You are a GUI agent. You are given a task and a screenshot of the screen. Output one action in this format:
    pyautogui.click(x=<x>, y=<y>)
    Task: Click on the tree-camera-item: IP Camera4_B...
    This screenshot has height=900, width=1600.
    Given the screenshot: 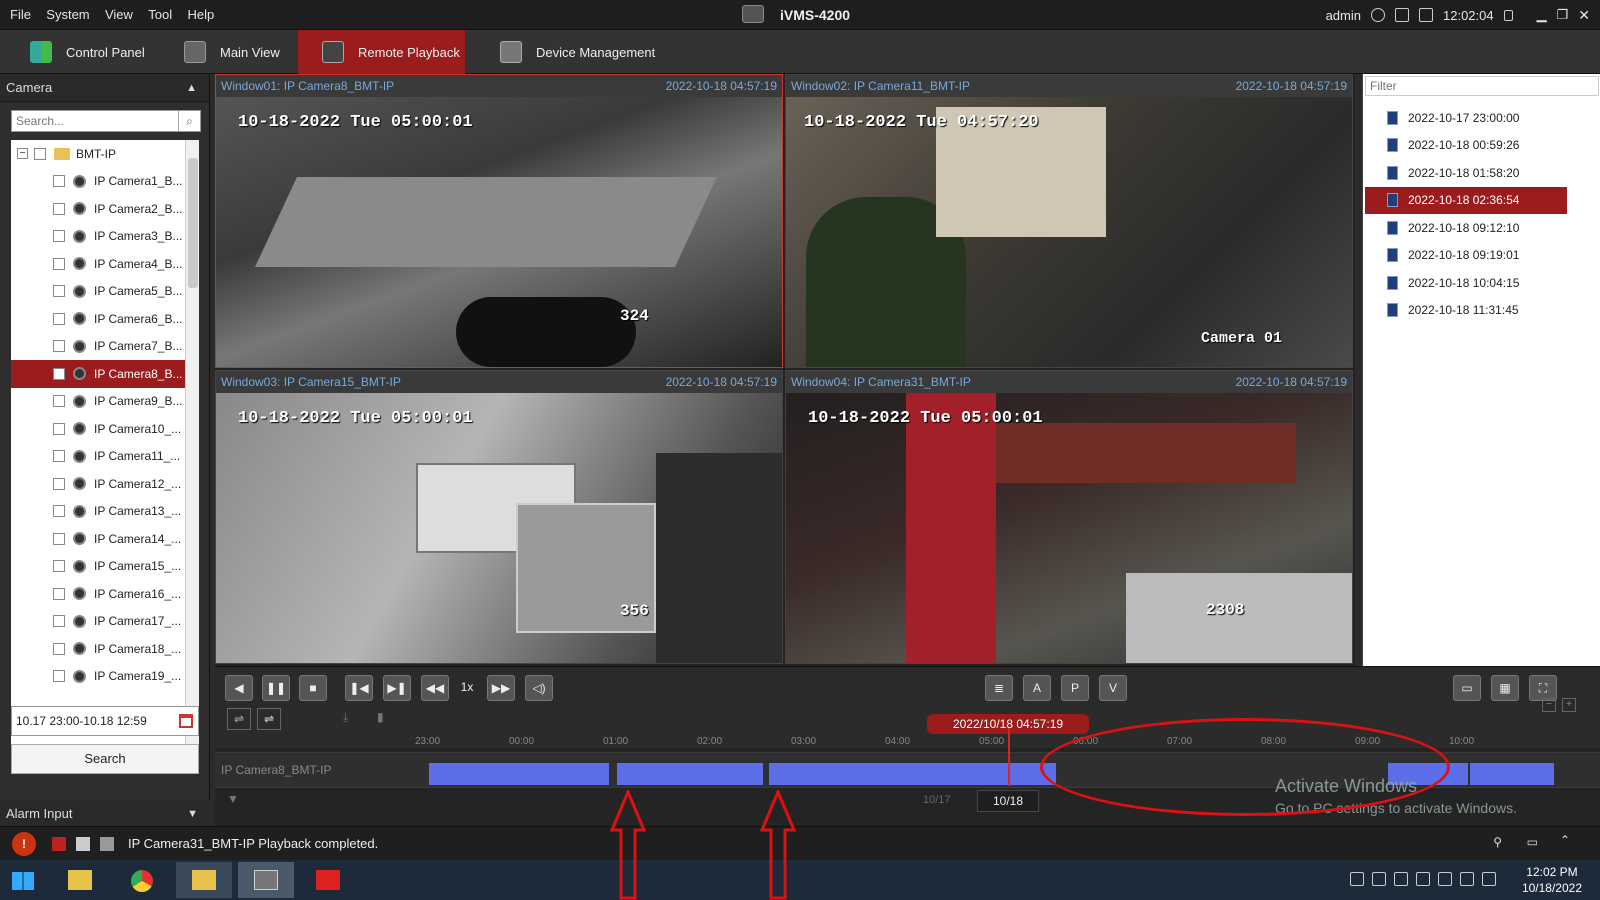 What is the action you would take?
    pyautogui.click(x=105, y=264)
    